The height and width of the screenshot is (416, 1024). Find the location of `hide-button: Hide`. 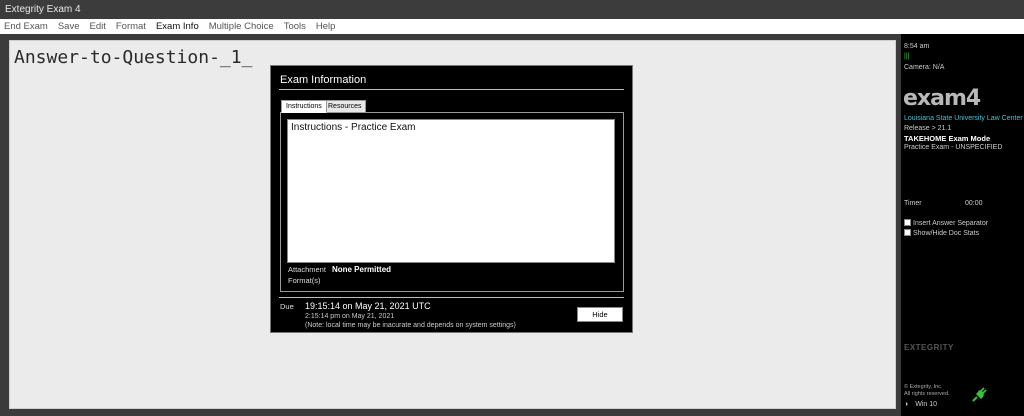

hide-button: Hide is located at coordinates (600, 314).